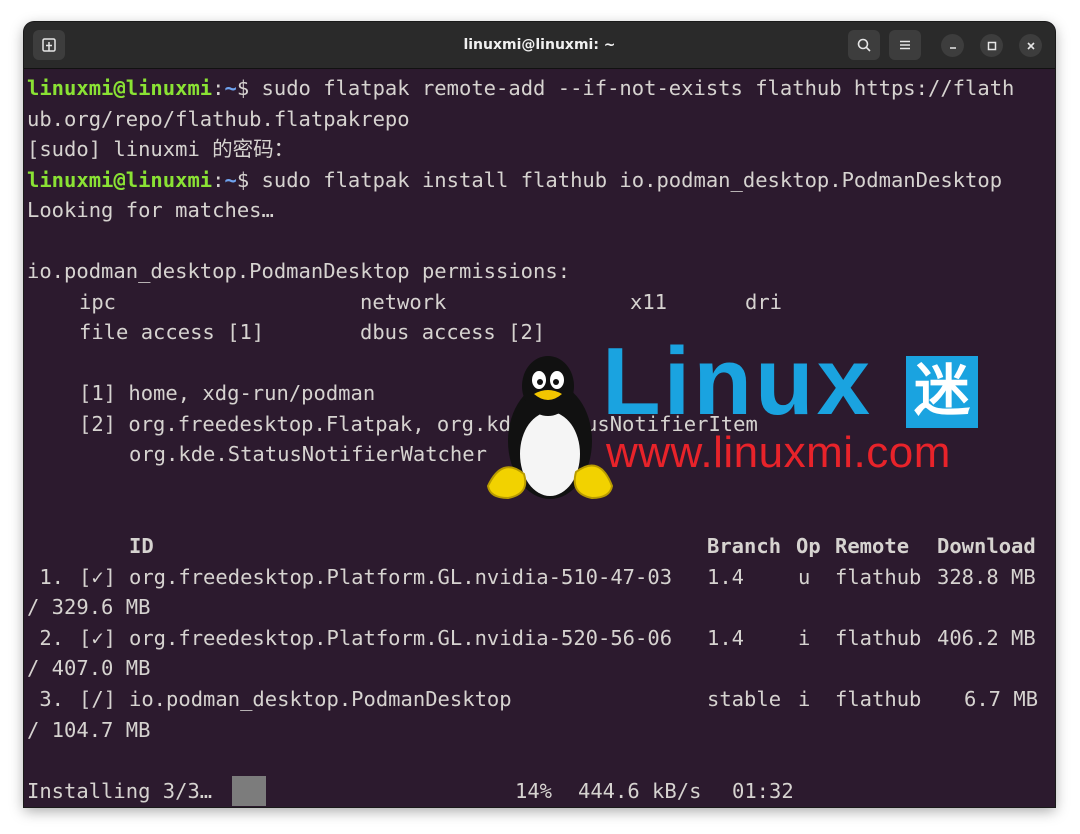 This screenshot has height=834, width=1080. What do you see at coordinates (534, 791) in the screenshot?
I see `progress-percent: 14%` at bounding box center [534, 791].